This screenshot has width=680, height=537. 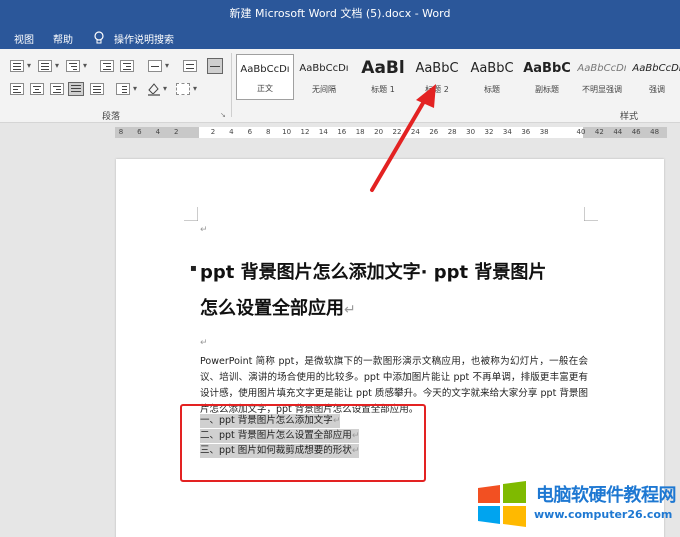 I want to click on annotation-highlight-box, so click(x=303, y=443).